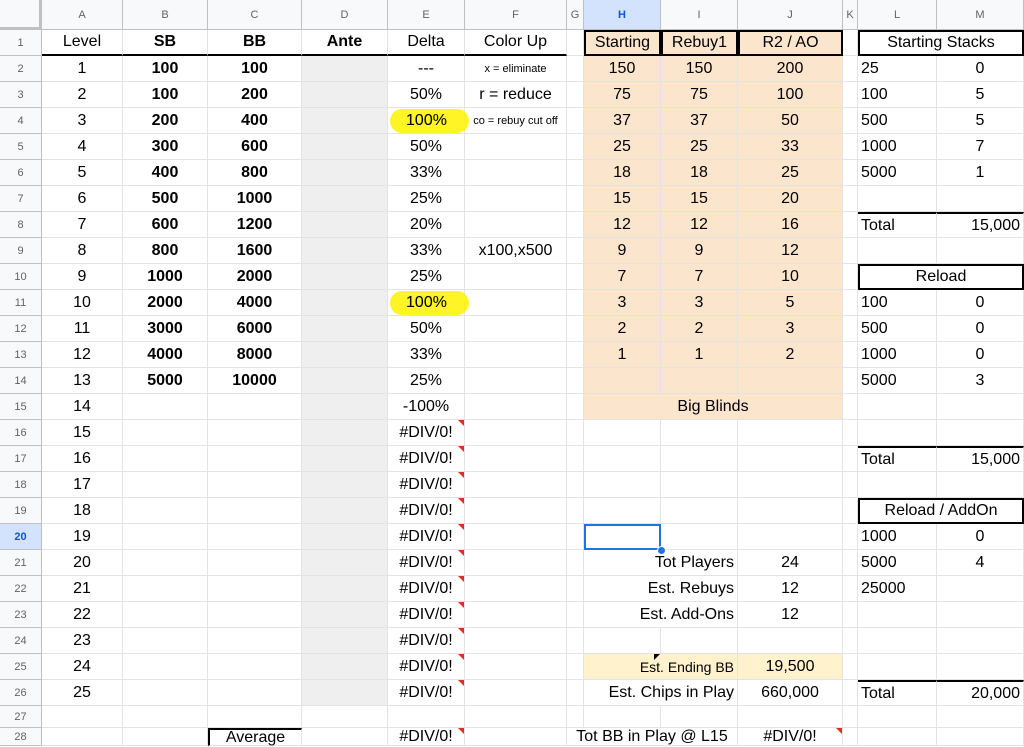  I want to click on r2-ao-bb-cell: 3, so click(790, 329).